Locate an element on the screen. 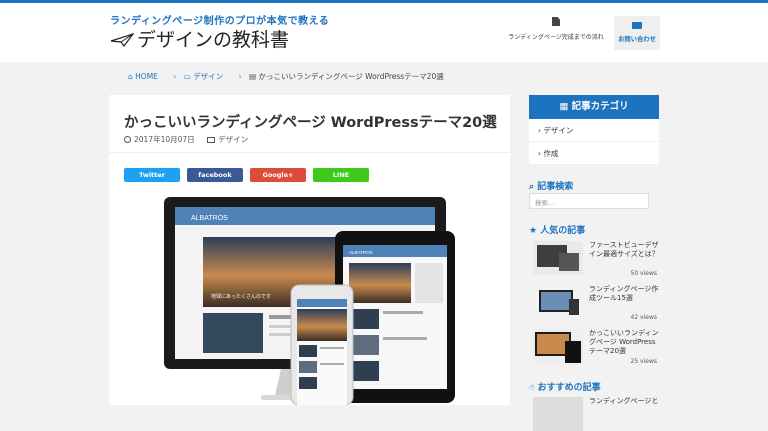 Image resolution: width=768 pixels, height=431 pixels. popular-title: ランディングページ作成ツール15選 is located at coordinates (624, 293).